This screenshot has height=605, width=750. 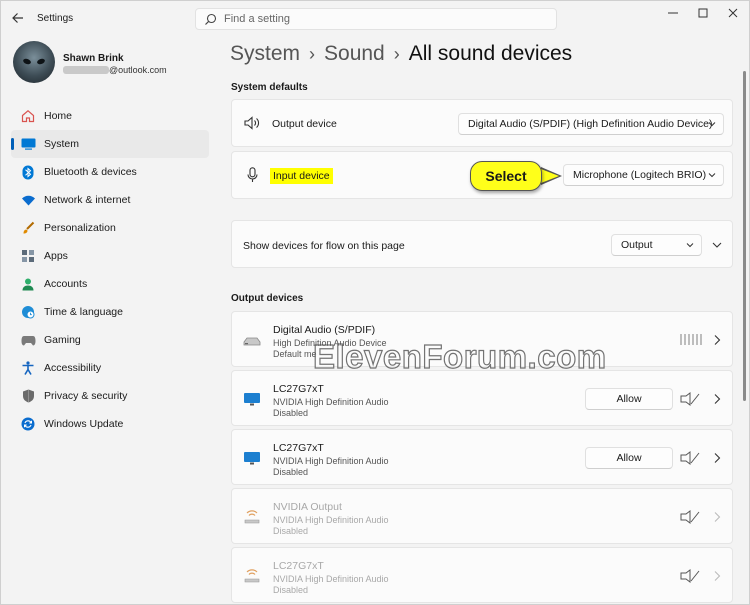 What do you see at coordinates (324, 330) in the screenshot?
I see `device-name: Digital Audio (S/PDIF)` at bounding box center [324, 330].